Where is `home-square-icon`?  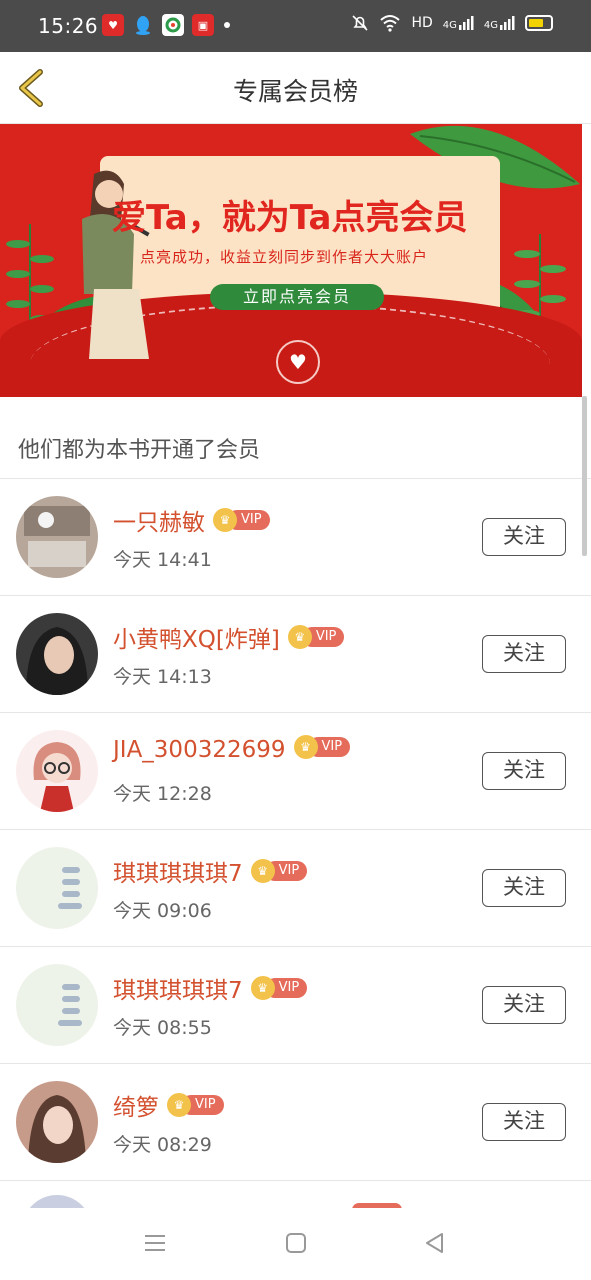 home-square-icon is located at coordinates (296, 1243).